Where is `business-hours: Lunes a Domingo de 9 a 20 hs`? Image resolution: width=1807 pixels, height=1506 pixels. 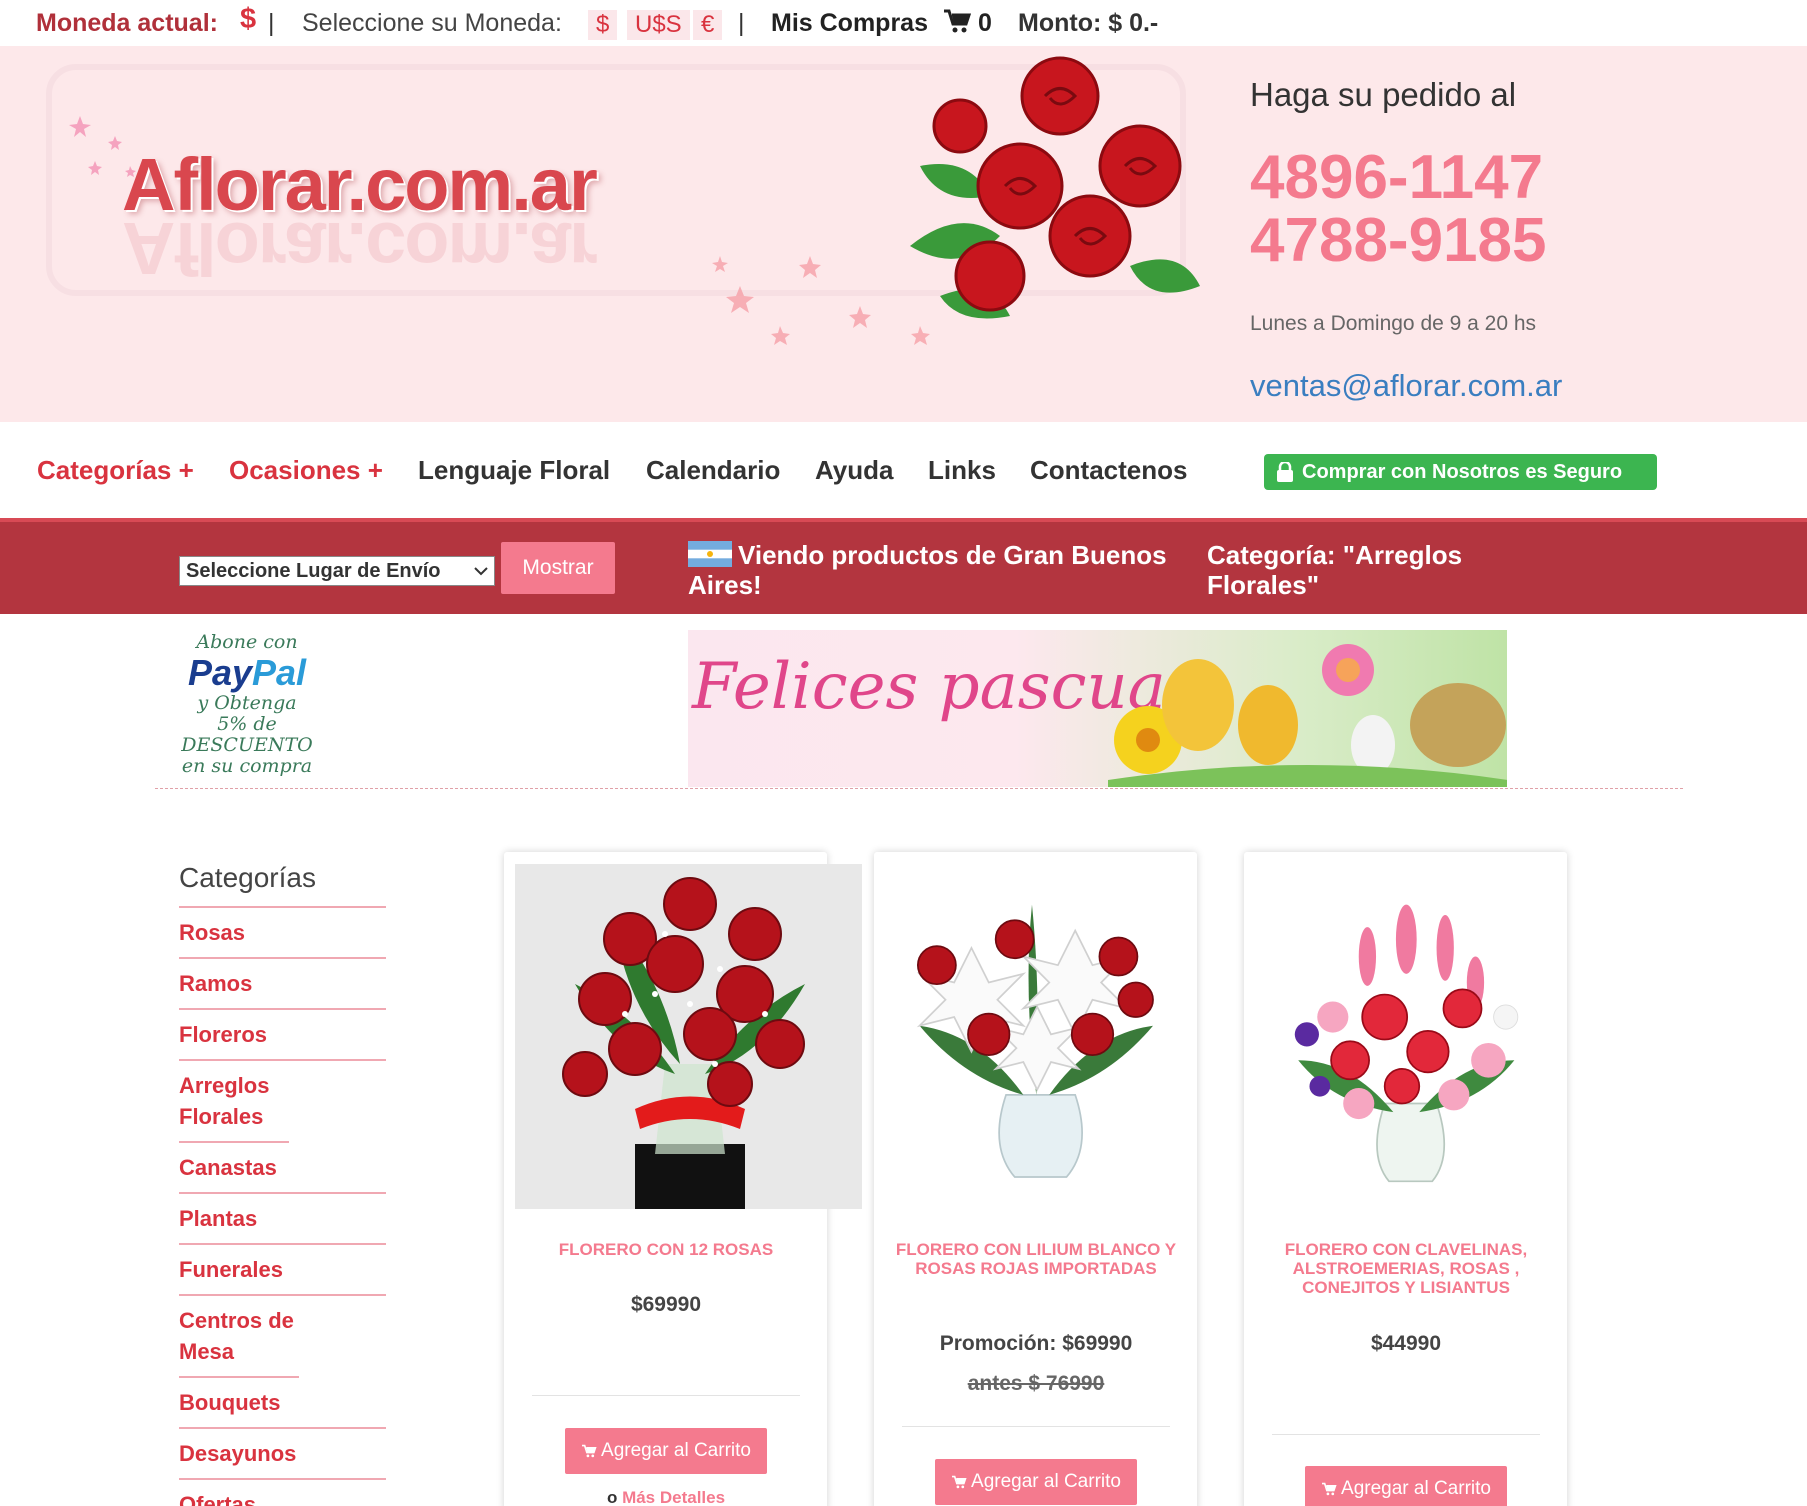 business-hours: Lunes a Domingo de 9 a 20 hs is located at coordinates (1393, 323).